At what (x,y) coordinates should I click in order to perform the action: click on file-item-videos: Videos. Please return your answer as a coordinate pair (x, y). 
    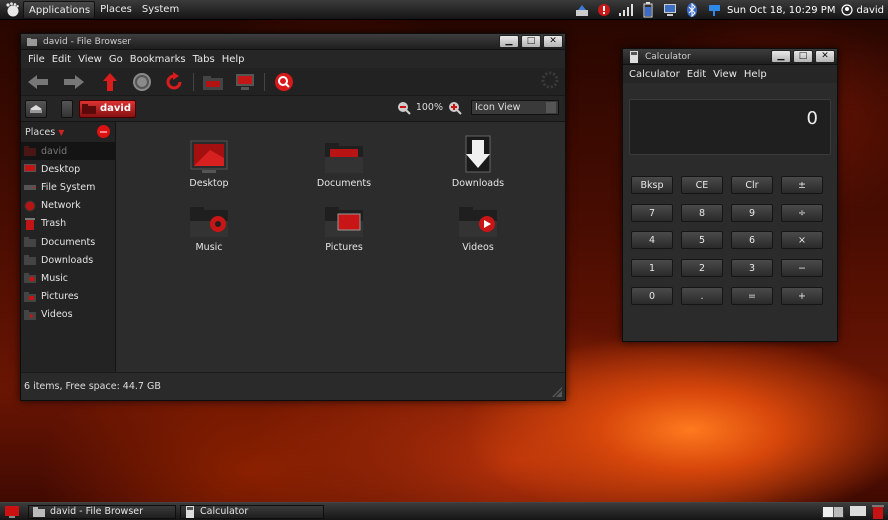
    Looking at the image, I should click on (478, 225).